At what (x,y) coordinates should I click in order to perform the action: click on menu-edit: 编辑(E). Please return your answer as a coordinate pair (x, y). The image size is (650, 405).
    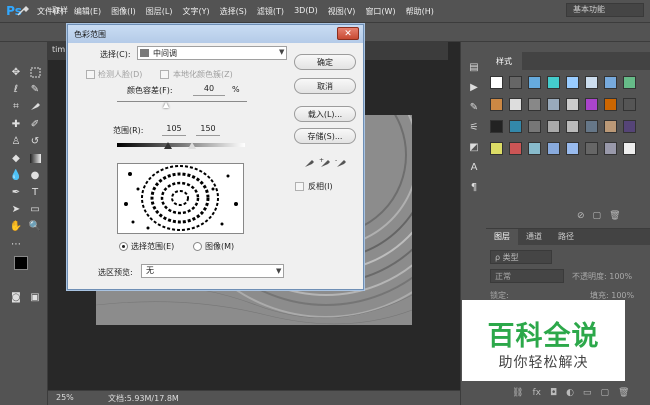
    Looking at the image, I should click on (87, 11).